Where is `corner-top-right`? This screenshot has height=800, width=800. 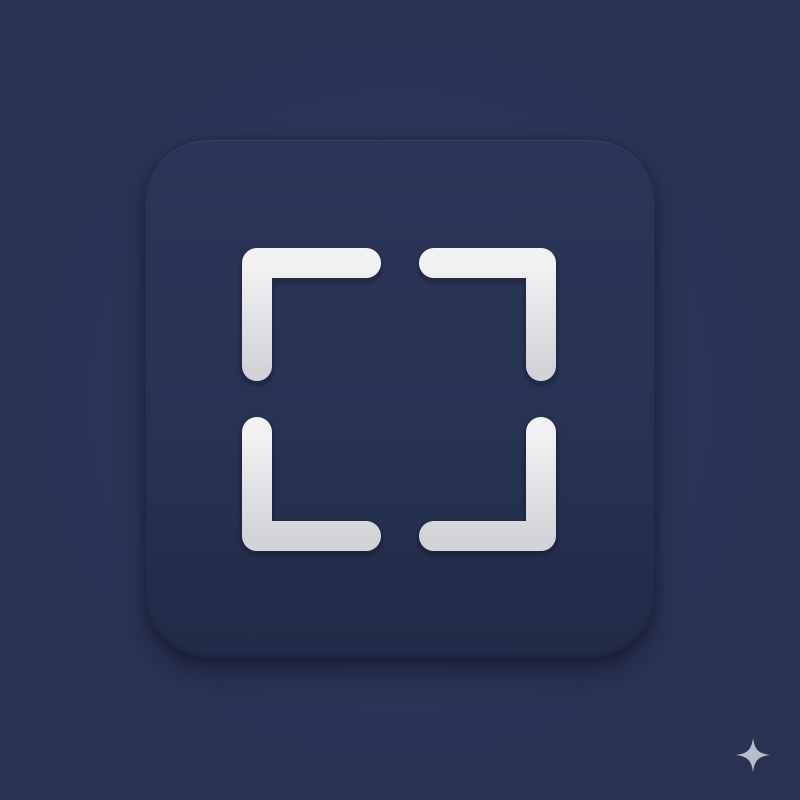 corner-top-right is located at coordinates (487, 314).